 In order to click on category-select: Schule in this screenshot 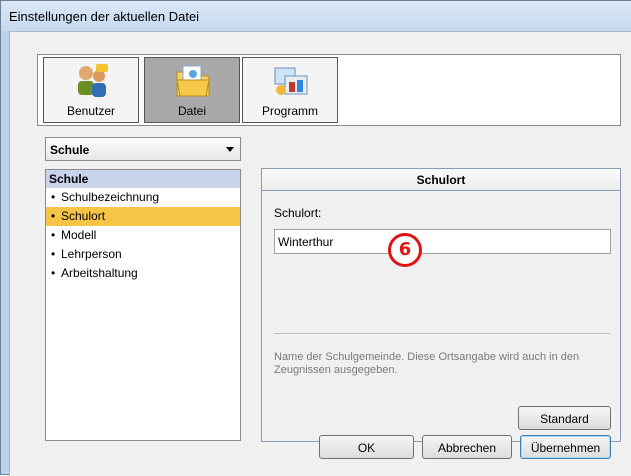, I will do `click(143, 149)`.